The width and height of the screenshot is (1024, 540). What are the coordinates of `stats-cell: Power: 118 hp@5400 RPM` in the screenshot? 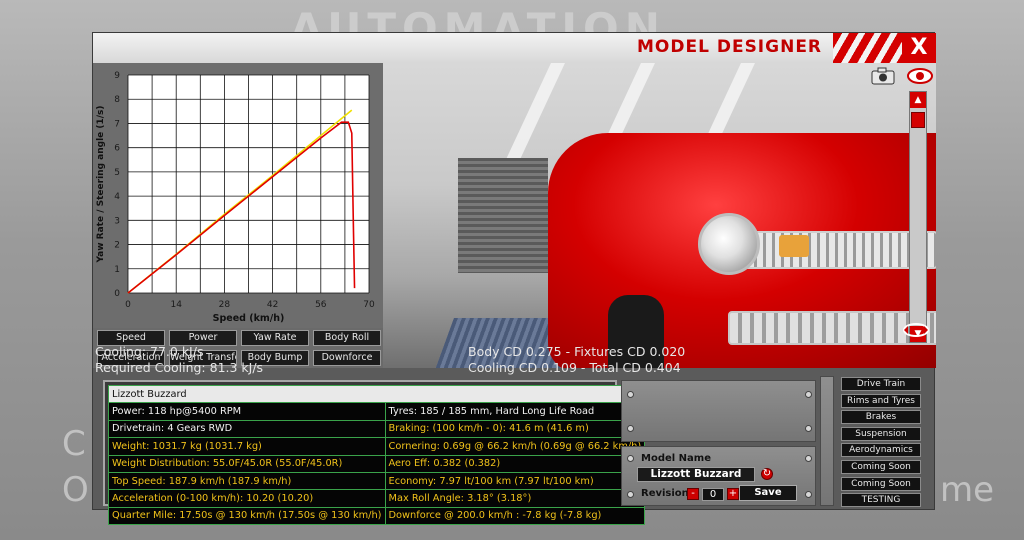 It's located at (247, 411).